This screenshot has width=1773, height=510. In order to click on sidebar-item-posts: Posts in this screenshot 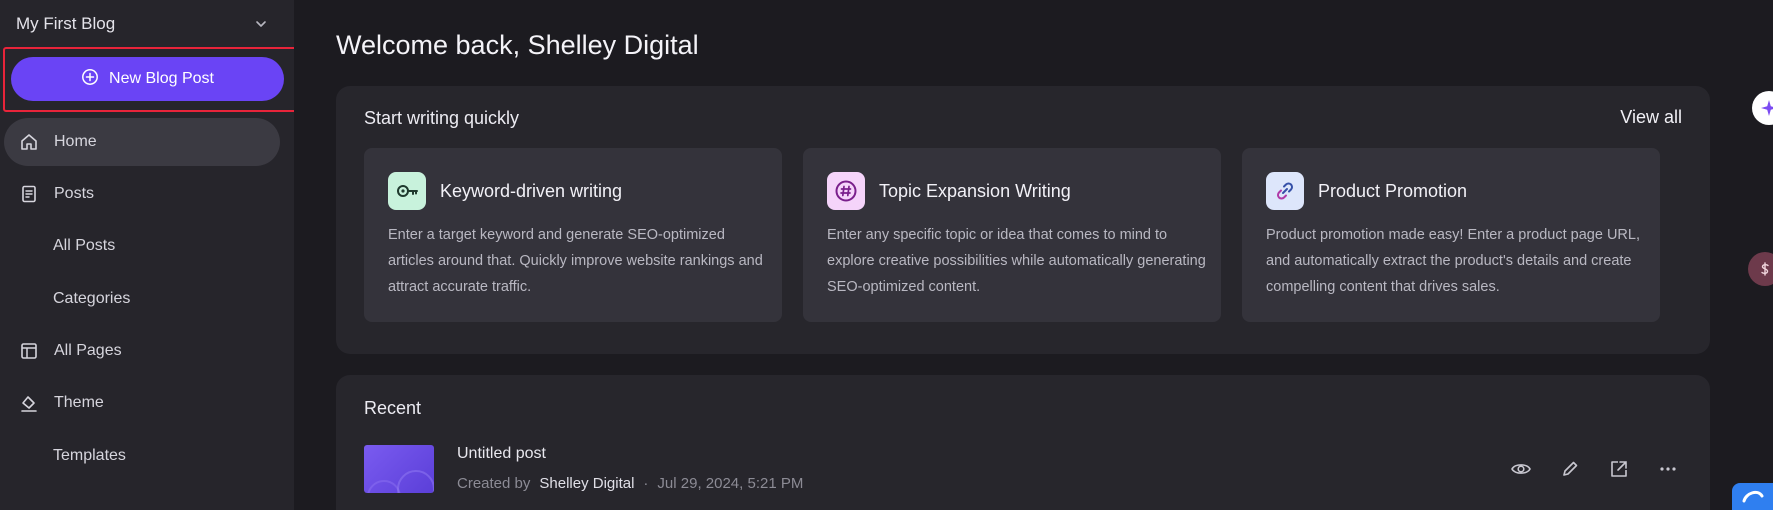, I will do `click(142, 194)`.